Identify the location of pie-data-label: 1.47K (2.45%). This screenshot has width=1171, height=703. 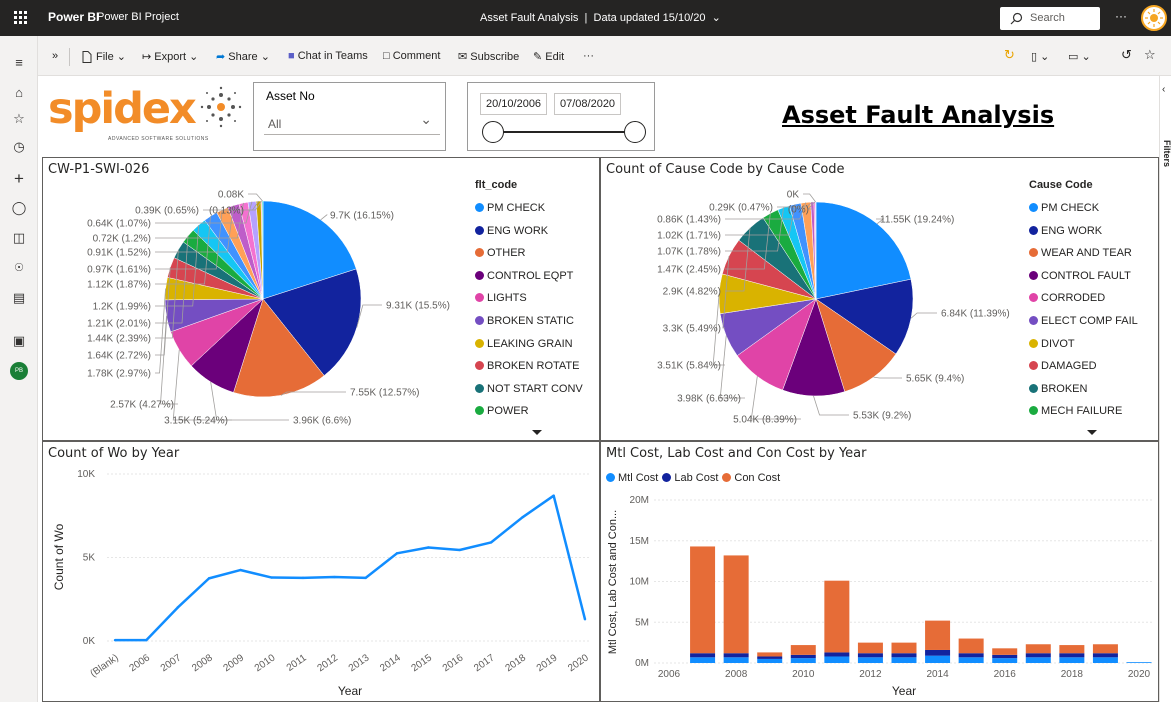
(689, 270).